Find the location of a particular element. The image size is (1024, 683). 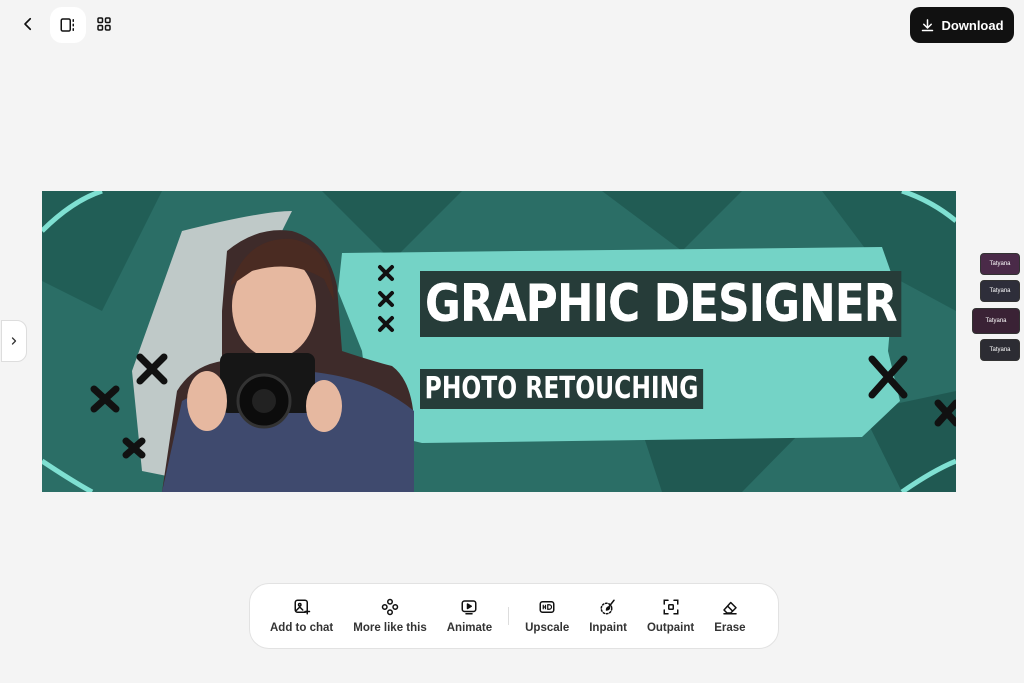

arrow-left-icon is located at coordinates (28, 24).